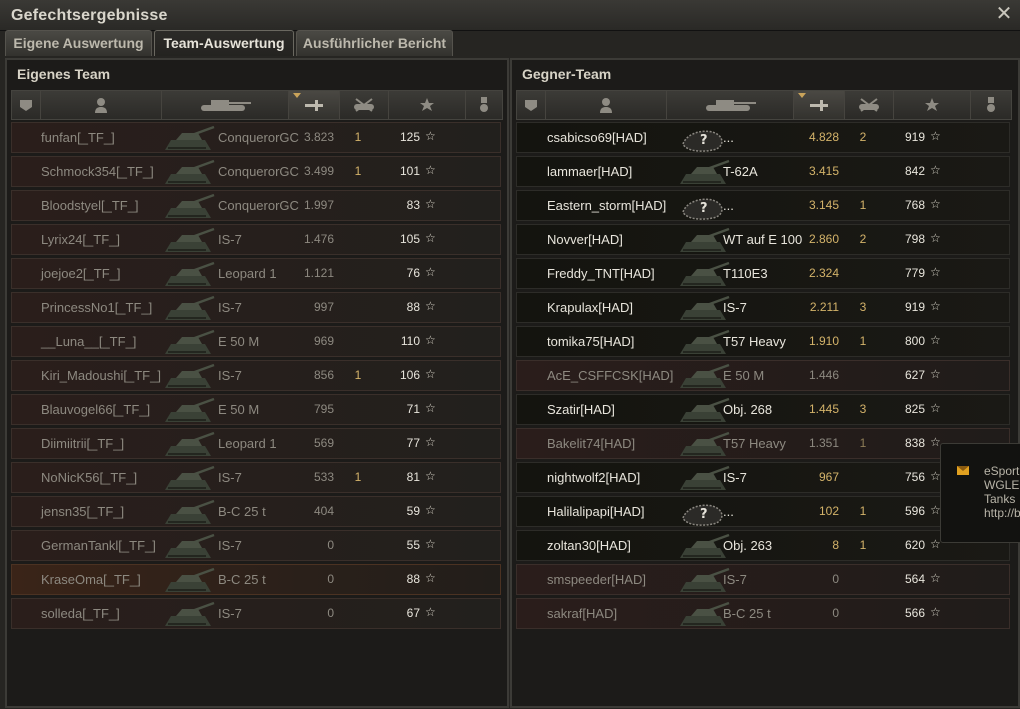 The width and height of the screenshot is (1020, 709). What do you see at coordinates (256, 409) in the screenshot?
I see `player-row: Blauvogel66[_TF_] E 50 M 795 71 ☆` at bounding box center [256, 409].